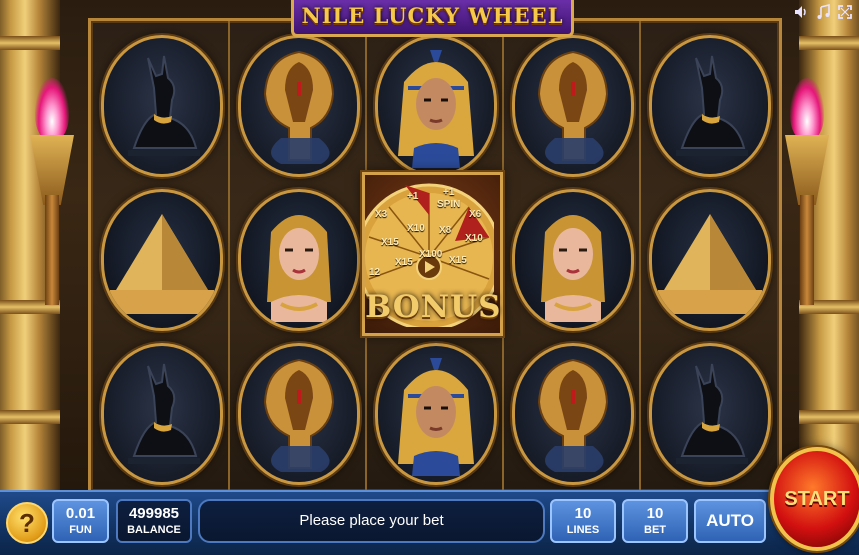  I want to click on bonus-label: BONUS, so click(433, 307).